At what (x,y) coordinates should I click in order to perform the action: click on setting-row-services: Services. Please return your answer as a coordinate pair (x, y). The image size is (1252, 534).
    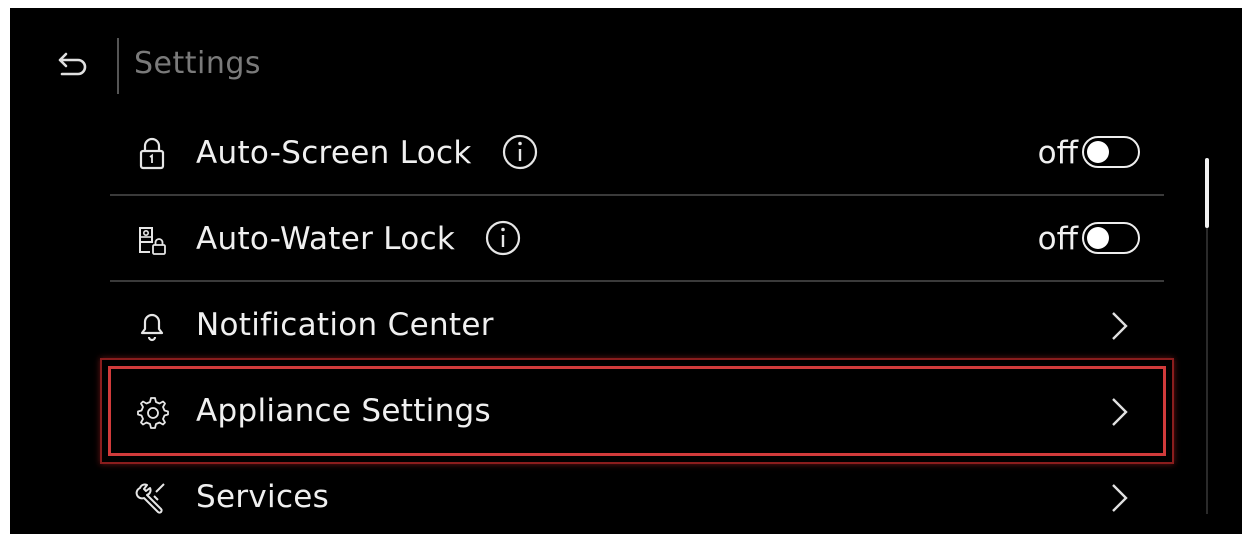
    Looking at the image, I should click on (637, 494).